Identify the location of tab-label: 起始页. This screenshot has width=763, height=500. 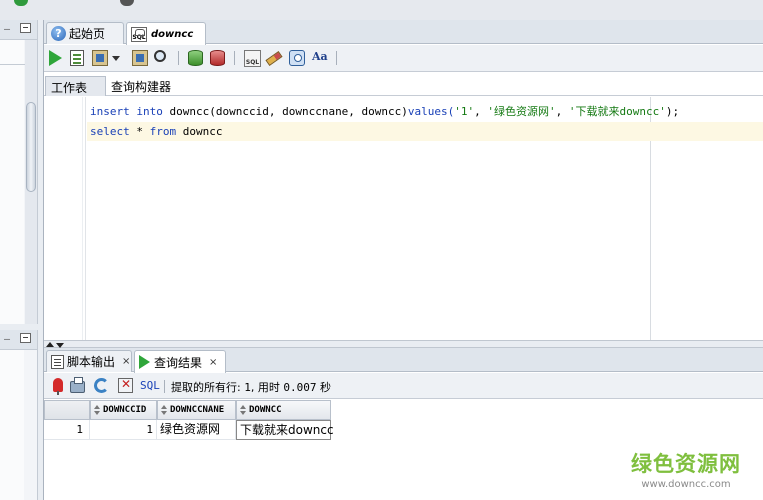
(87, 34).